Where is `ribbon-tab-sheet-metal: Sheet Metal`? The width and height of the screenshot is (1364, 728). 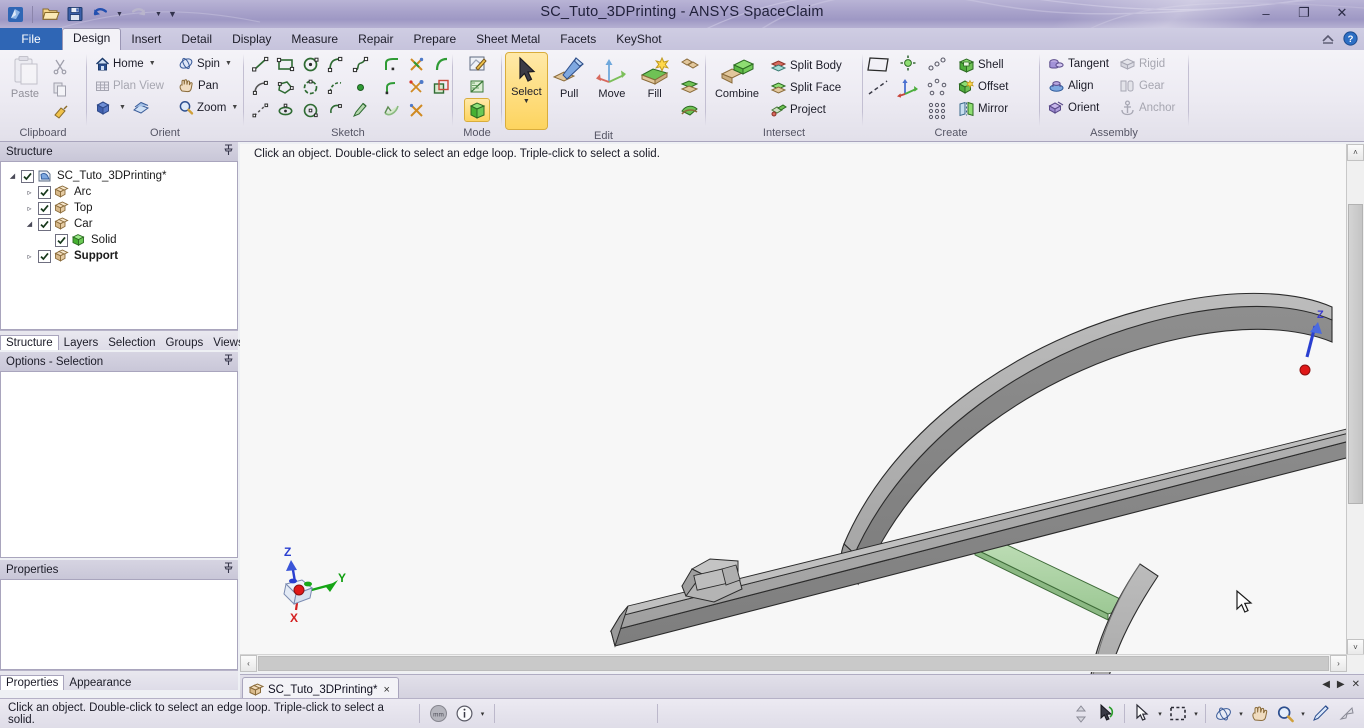
ribbon-tab-sheet-metal: Sheet Metal is located at coordinates (508, 39).